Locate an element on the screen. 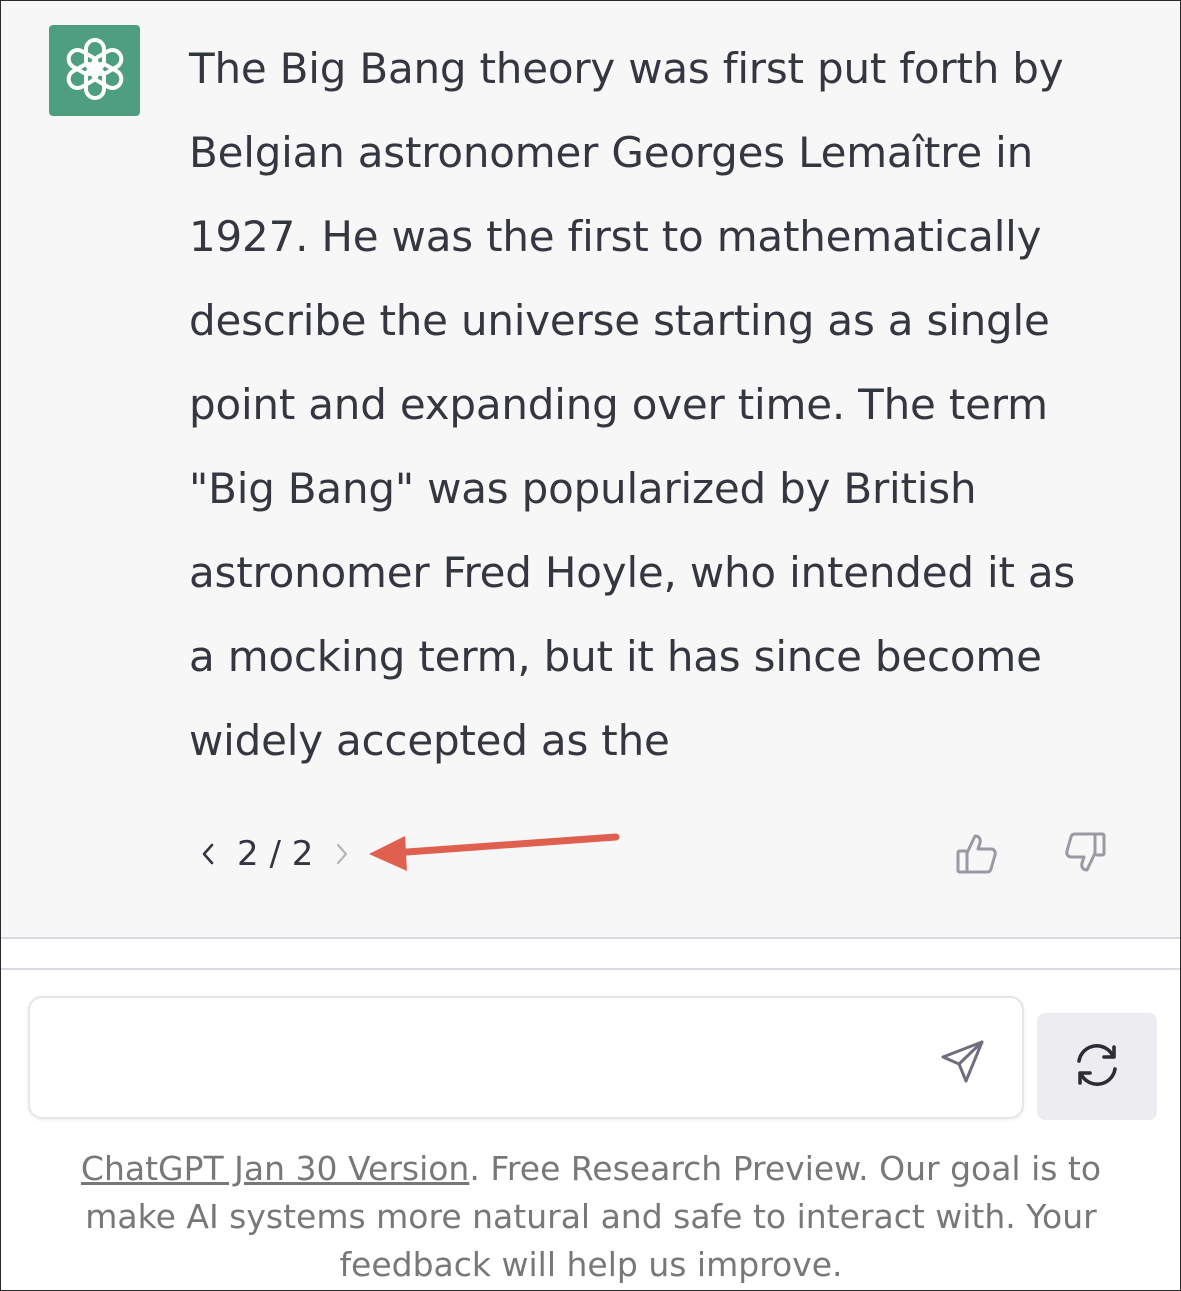 The height and width of the screenshot is (1291, 1181). divider is located at coordinates (590, 969).